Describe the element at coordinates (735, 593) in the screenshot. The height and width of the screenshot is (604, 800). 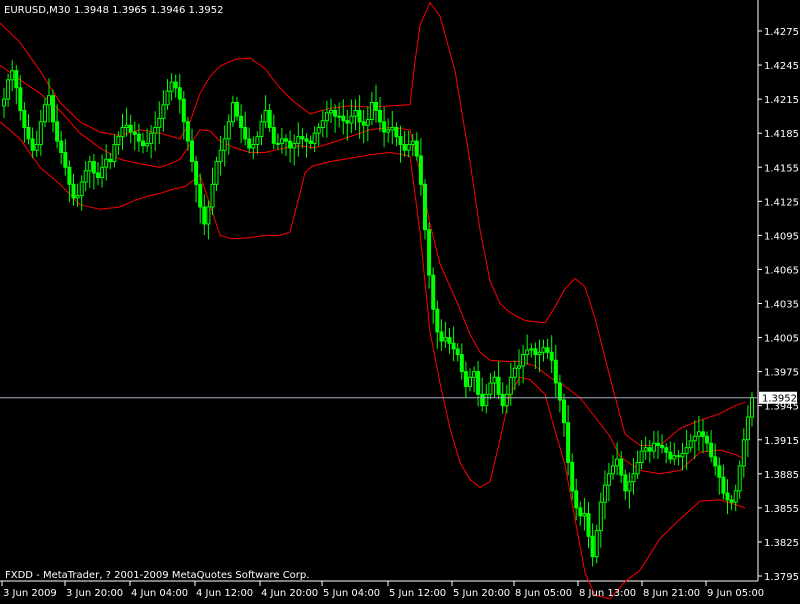
I see `x-tick-label: 9 Jun 05:00` at that location.